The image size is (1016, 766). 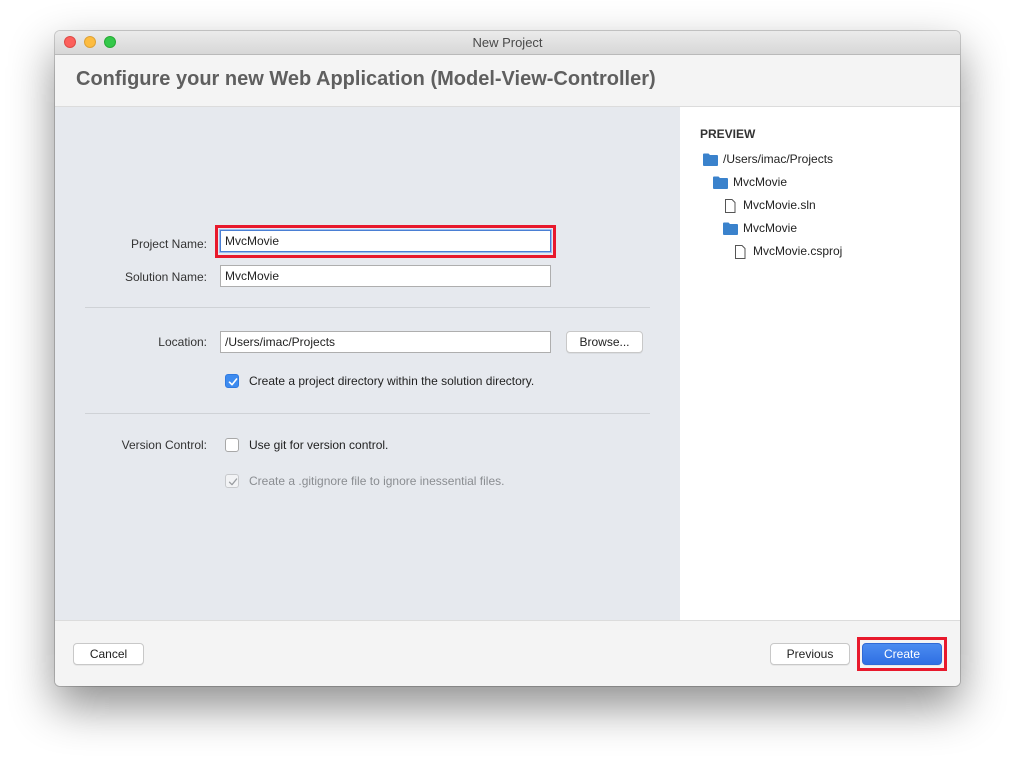 I want to click on window-title: New Project, so click(x=507, y=42).